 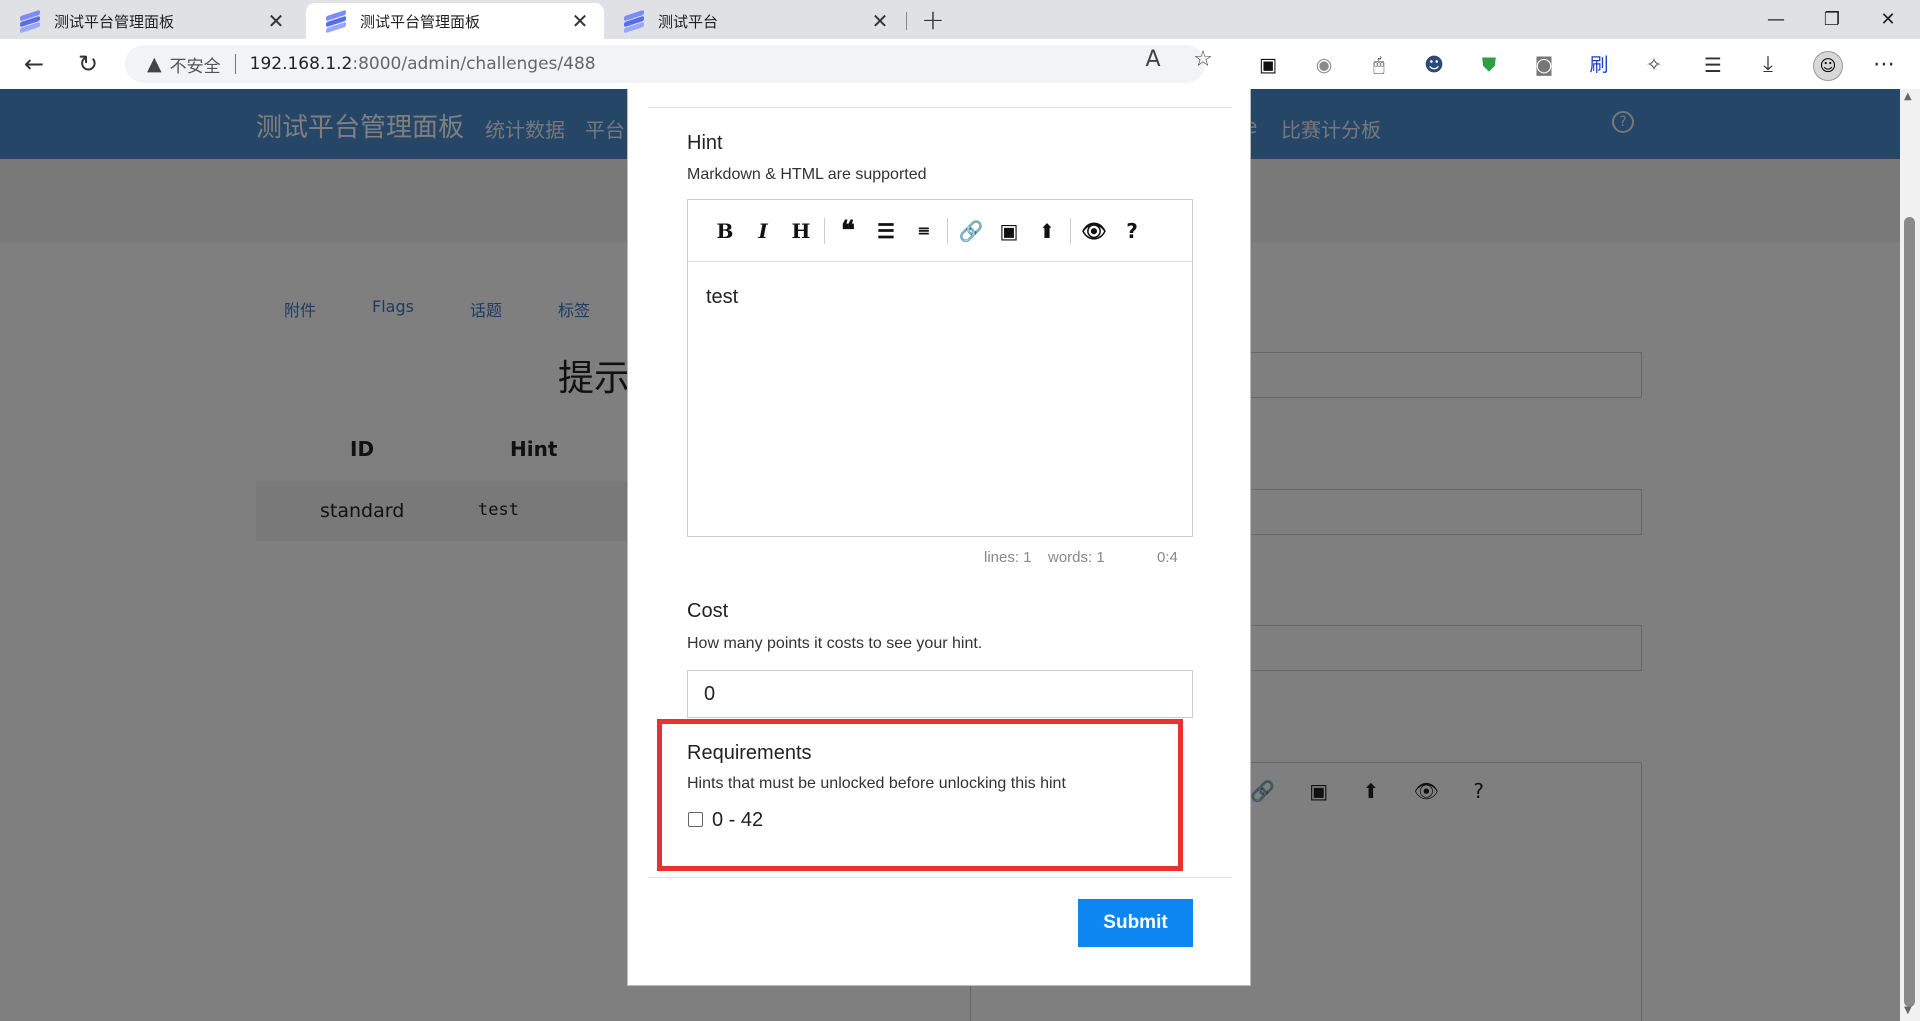 I want to click on brush-icon: 刷, so click(x=1599, y=65).